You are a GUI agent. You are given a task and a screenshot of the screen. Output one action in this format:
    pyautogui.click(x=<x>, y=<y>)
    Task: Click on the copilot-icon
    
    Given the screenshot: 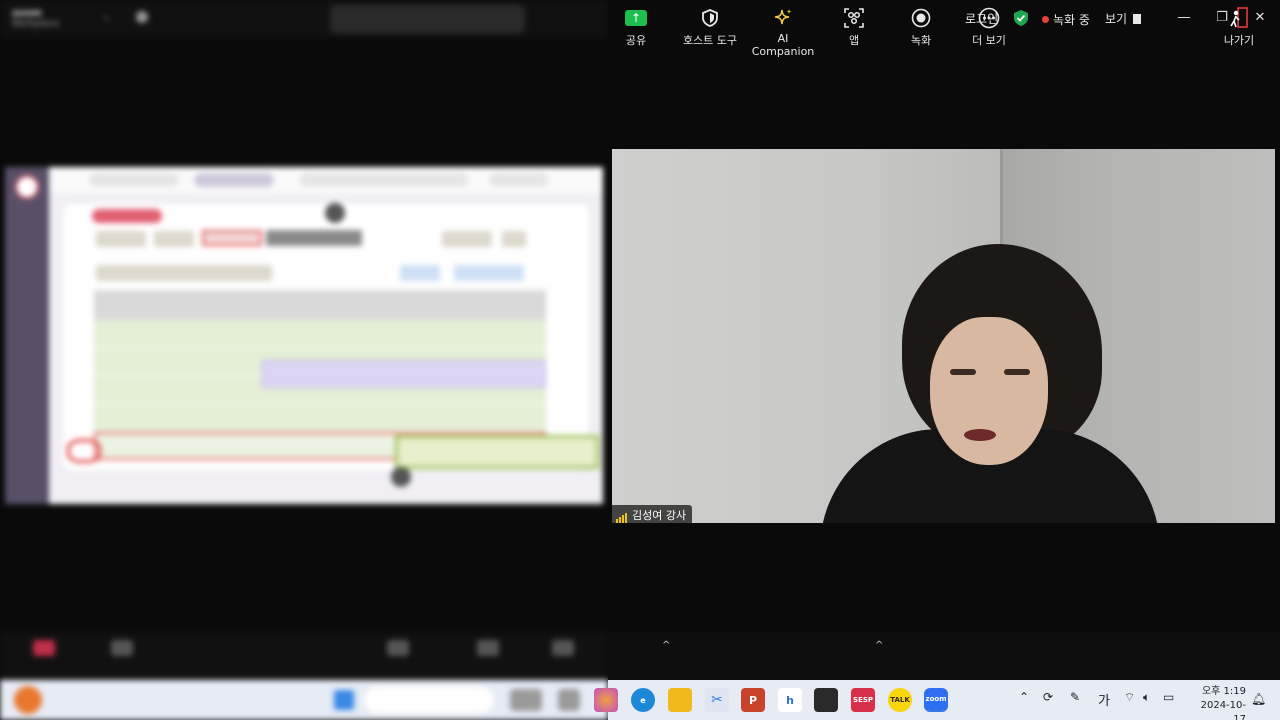 What is the action you would take?
    pyautogui.click(x=606, y=700)
    